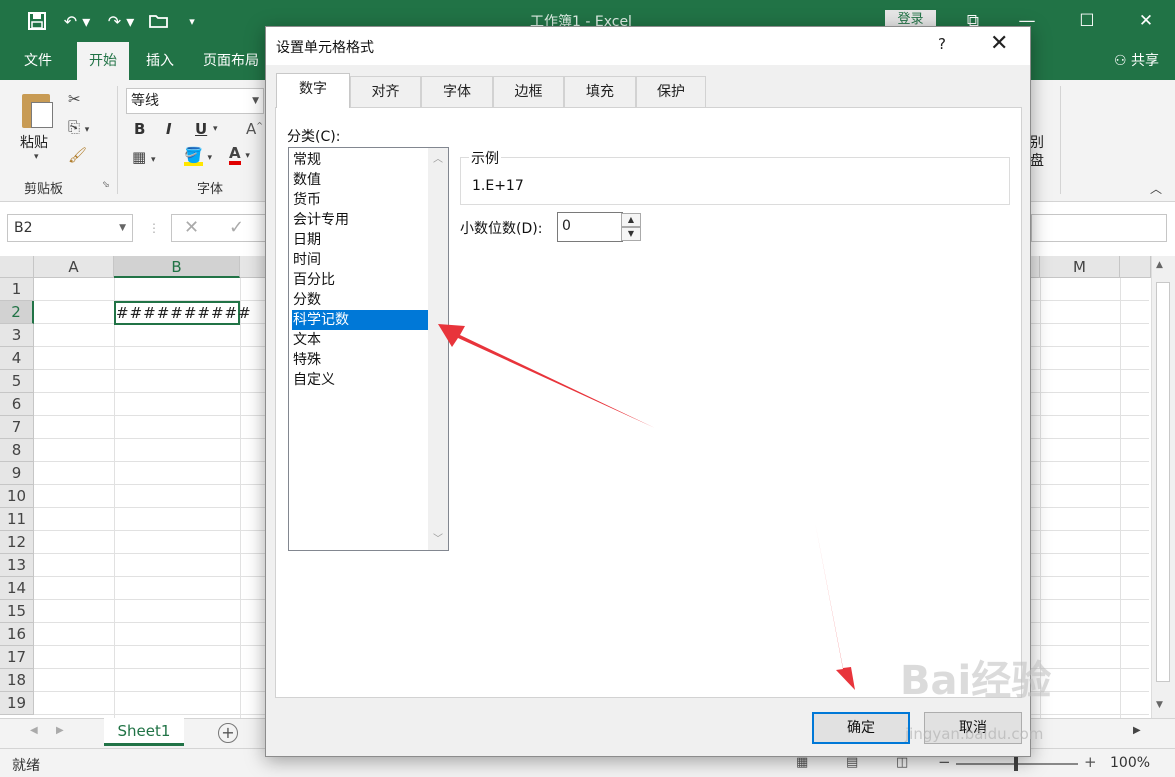 This screenshot has height=777, width=1175. Describe the element at coordinates (78, 127) in the screenshot. I see `copy-icon: ⎘ ▾` at that location.